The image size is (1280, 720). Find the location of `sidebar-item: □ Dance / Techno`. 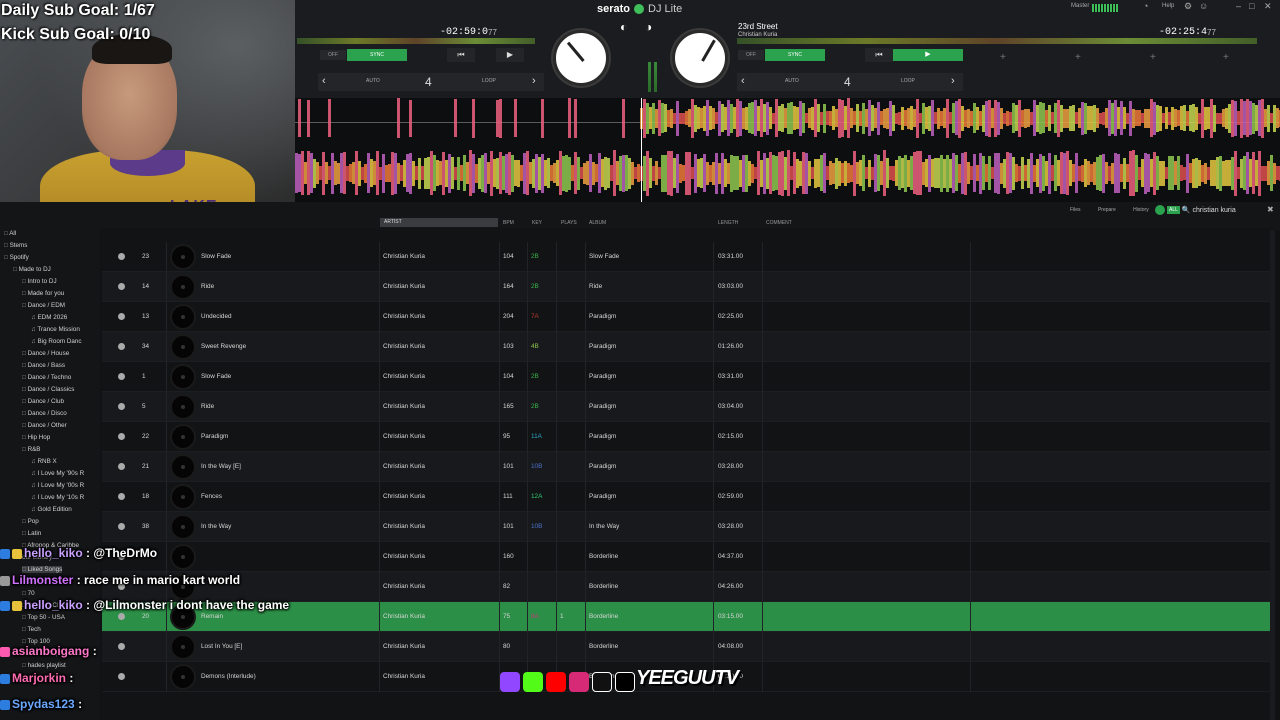

sidebar-item: □ Dance / Techno is located at coordinates (46, 377).